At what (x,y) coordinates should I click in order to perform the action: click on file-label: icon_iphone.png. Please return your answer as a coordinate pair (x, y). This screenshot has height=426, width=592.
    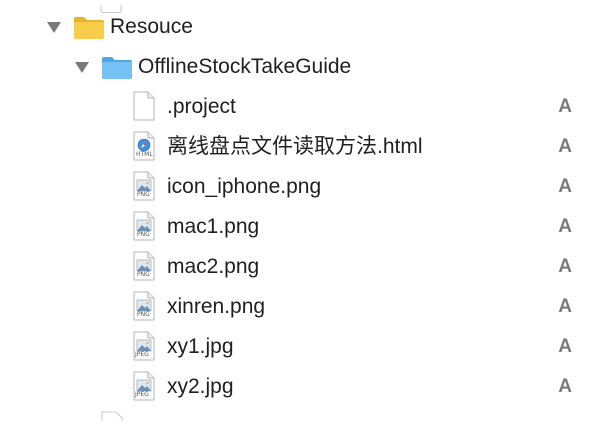
    Looking at the image, I should click on (244, 186).